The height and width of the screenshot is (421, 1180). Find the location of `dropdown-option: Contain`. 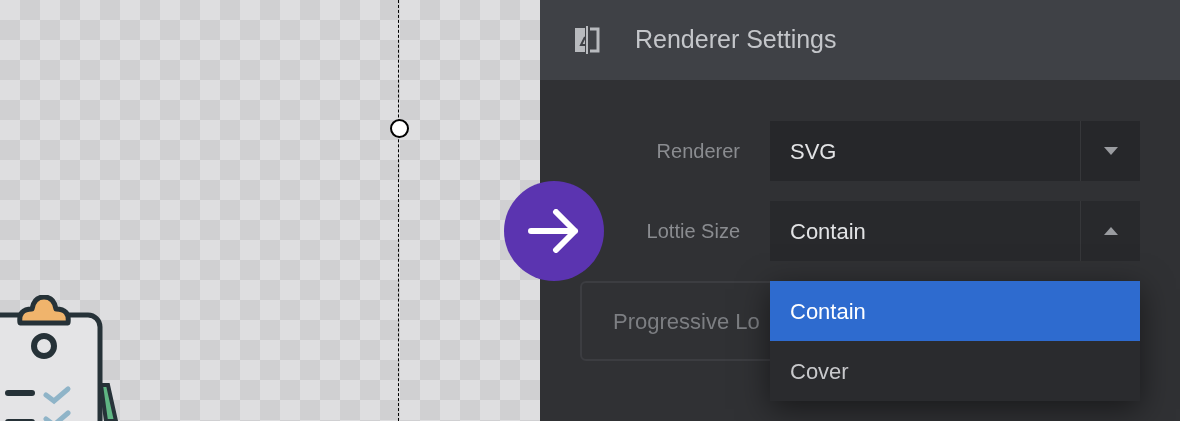

dropdown-option: Contain is located at coordinates (955, 311).